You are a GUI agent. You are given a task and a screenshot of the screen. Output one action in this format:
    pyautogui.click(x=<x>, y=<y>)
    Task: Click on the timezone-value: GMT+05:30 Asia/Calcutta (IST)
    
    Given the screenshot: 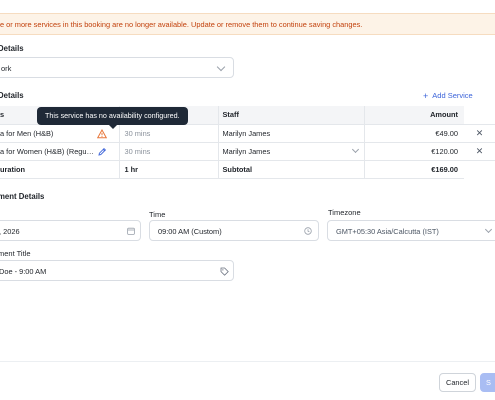 What is the action you would take?
    pyautogui.click(x=387, y=231)
    